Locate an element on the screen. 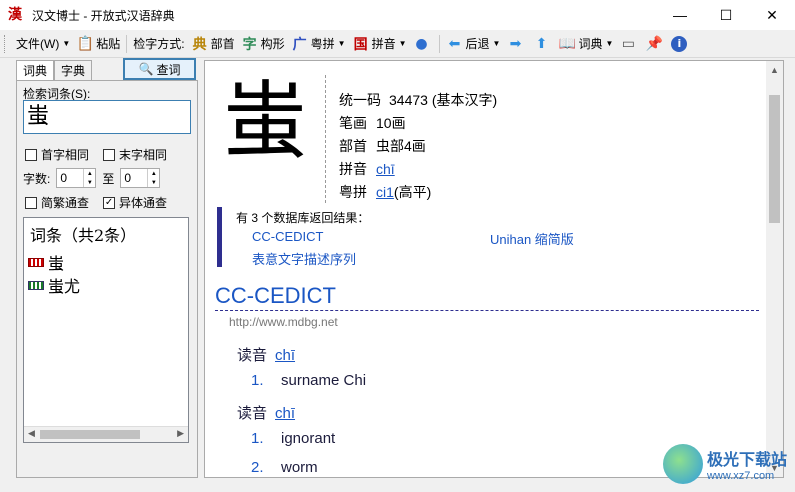 The image size is (795, 492). jyutping-link: ci1 is located at coordinates (385, 192).